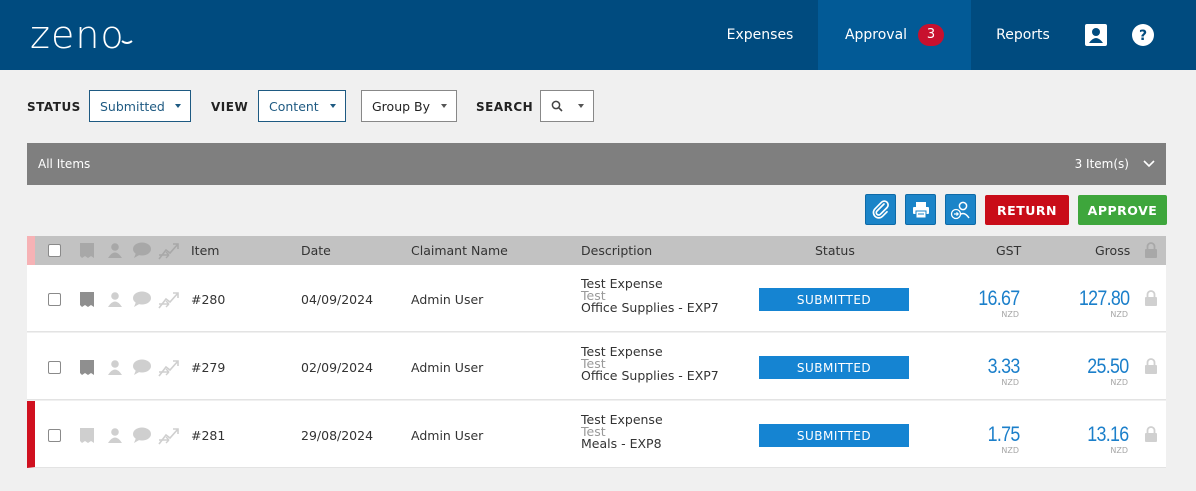 The width and height of the screenshot is (1196, 491). I want to click on item-date: 02/09/2024, so click(337, 367).